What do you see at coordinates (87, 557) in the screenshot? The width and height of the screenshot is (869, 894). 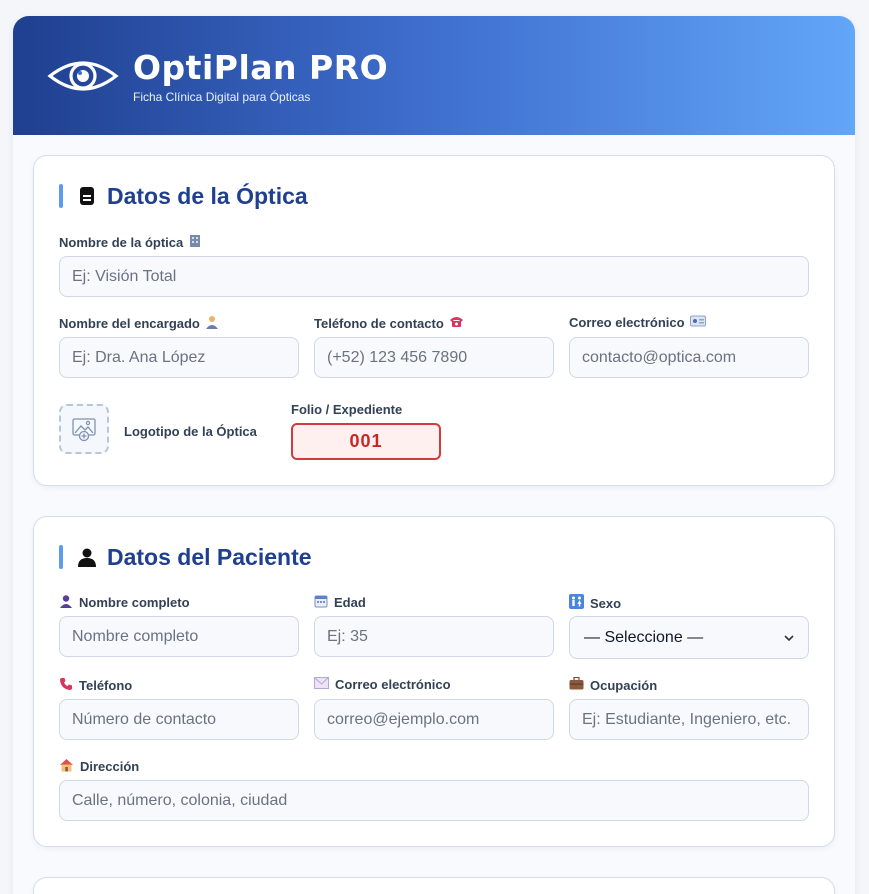 I see `person-icon` at bounding box center [87, 557].